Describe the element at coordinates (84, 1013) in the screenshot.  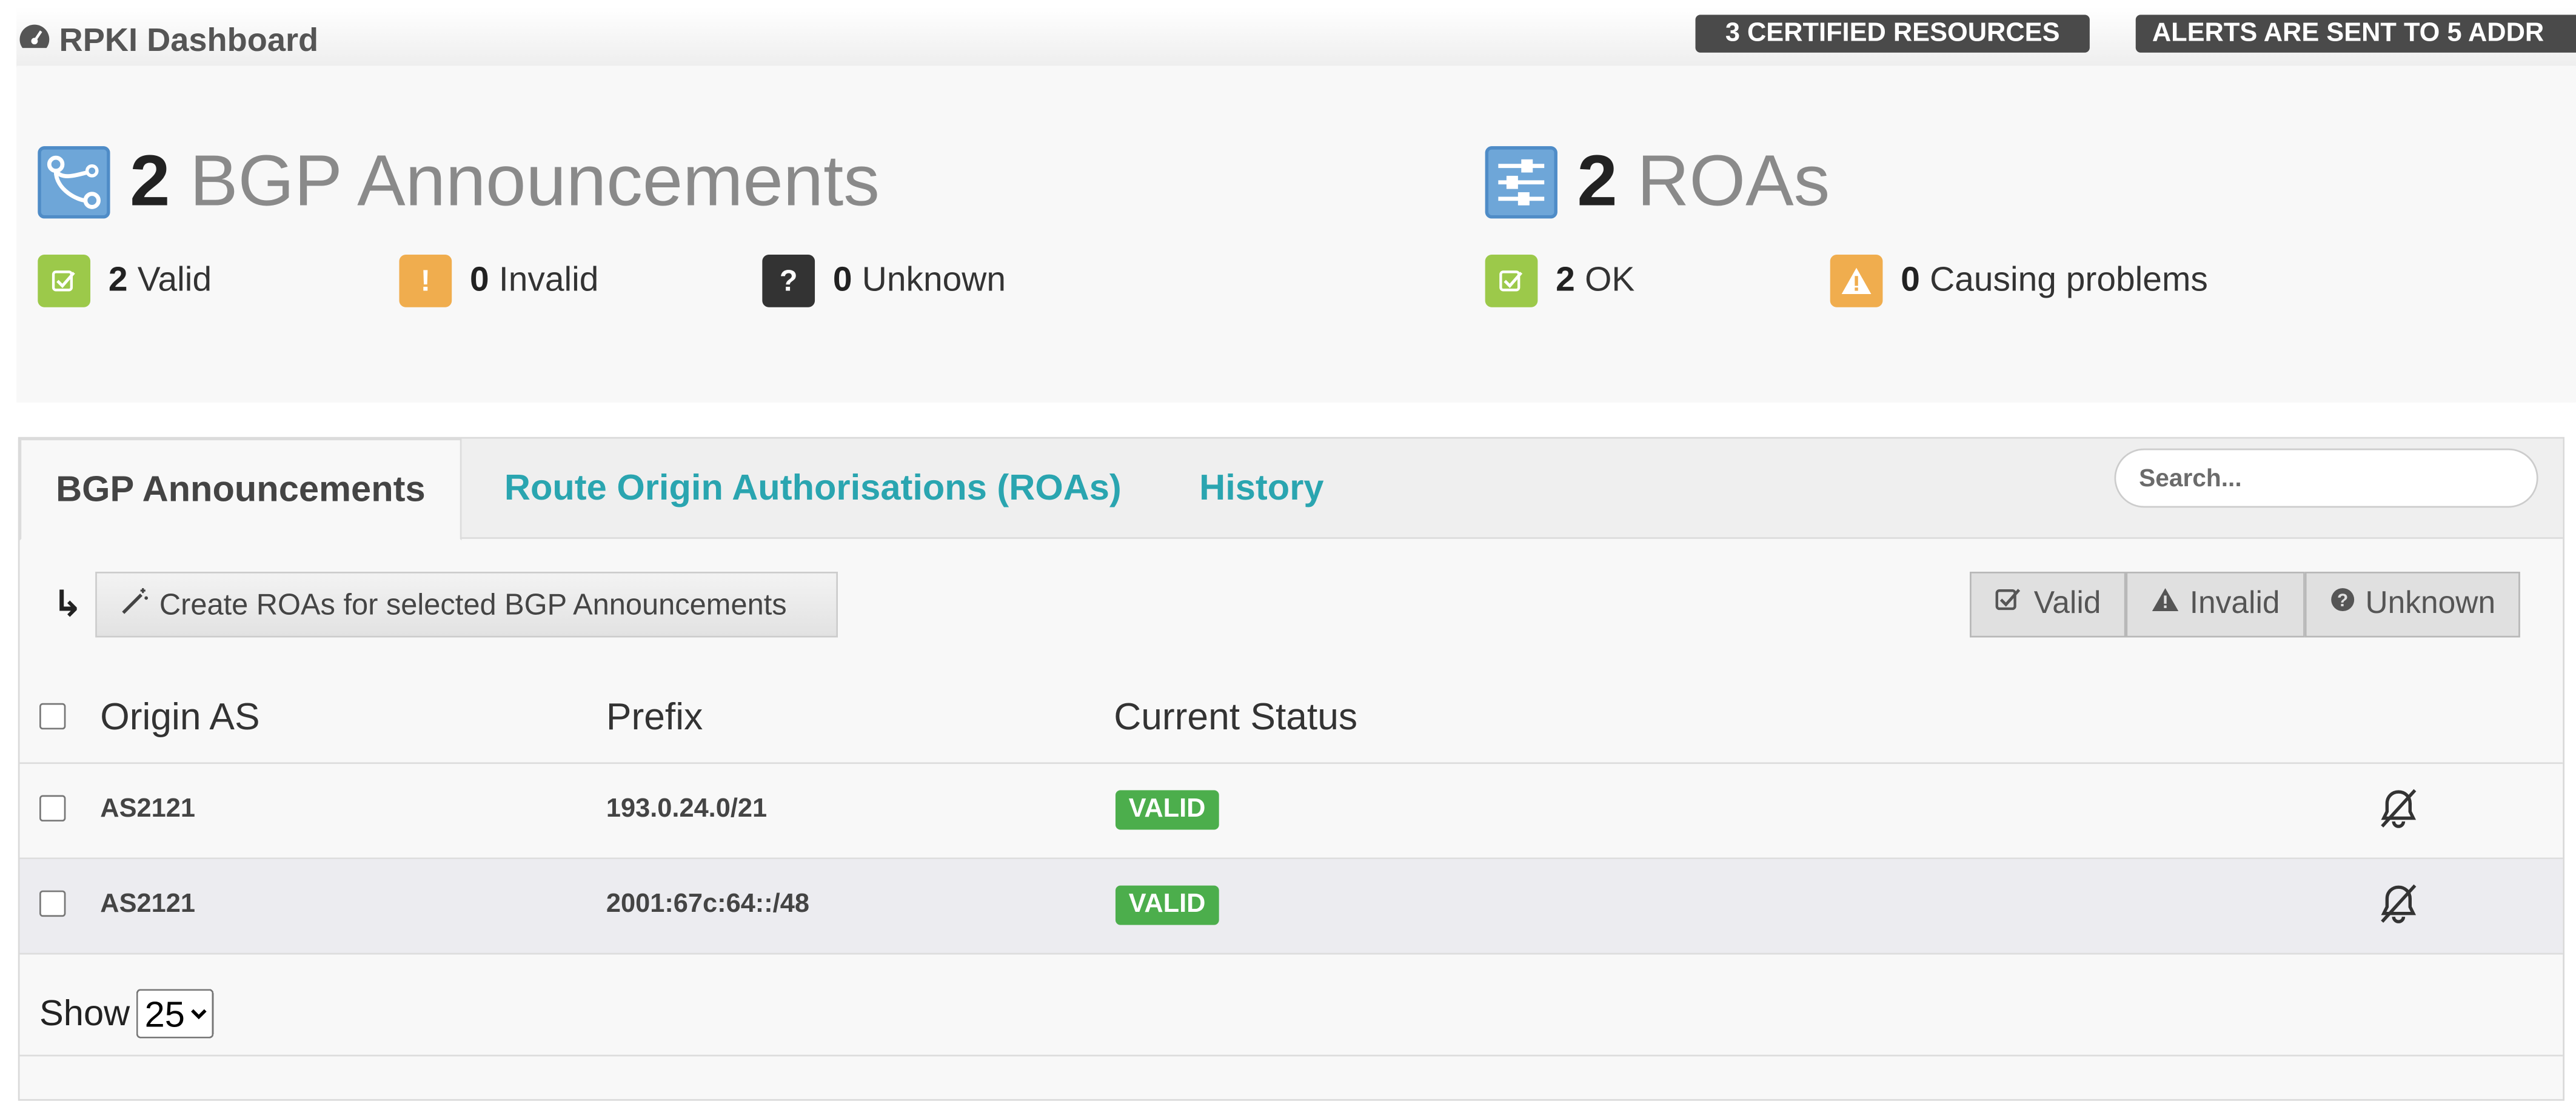
I see `show-label: Show` at that location.